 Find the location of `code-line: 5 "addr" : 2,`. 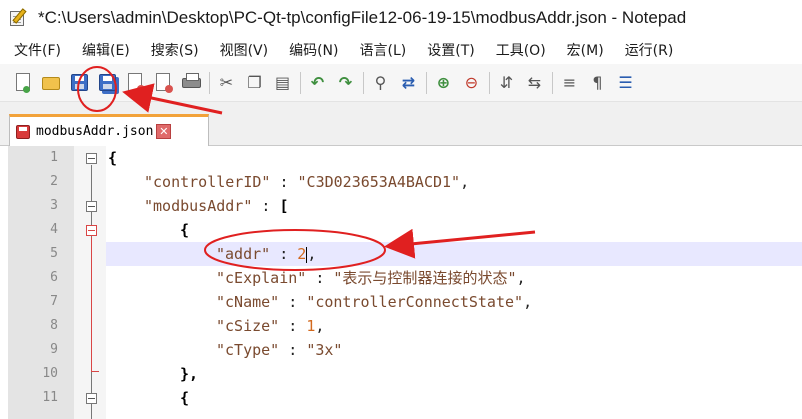

code-line: 5 "addr" : 2, is located at coordinates (405, 254).